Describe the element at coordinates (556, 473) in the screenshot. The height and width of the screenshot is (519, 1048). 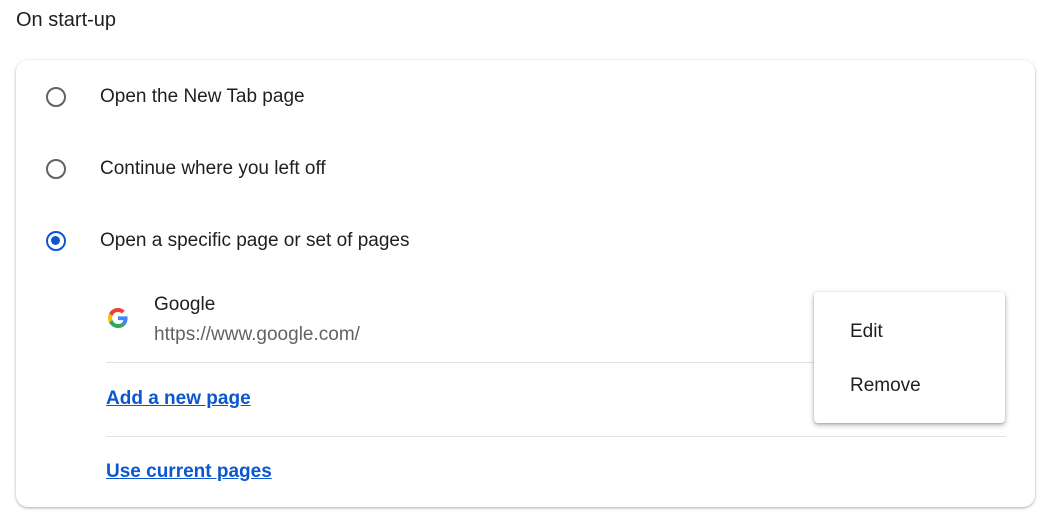
I see `use-current-pages-row: Use current pages` at that location.